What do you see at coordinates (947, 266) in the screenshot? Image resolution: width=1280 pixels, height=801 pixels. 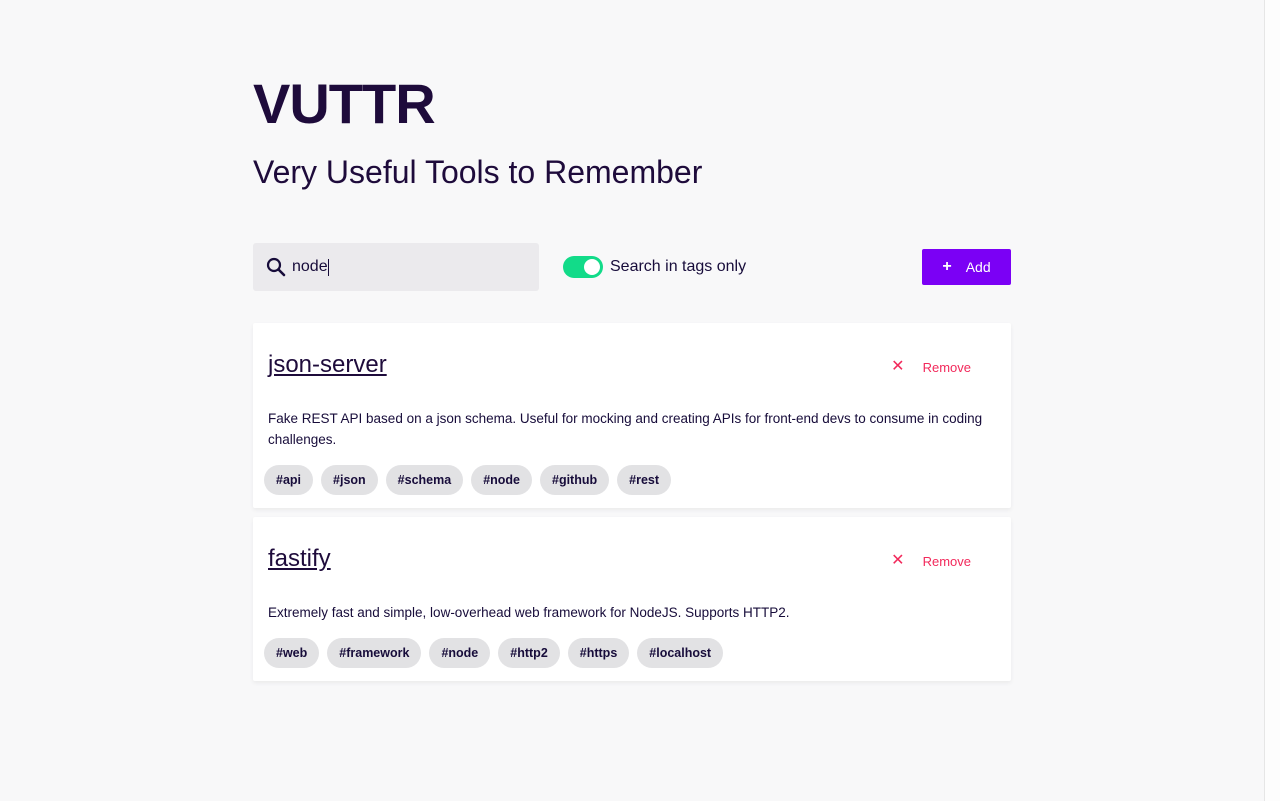 I see `plus-icon: +` at bounding box center [947, 266].